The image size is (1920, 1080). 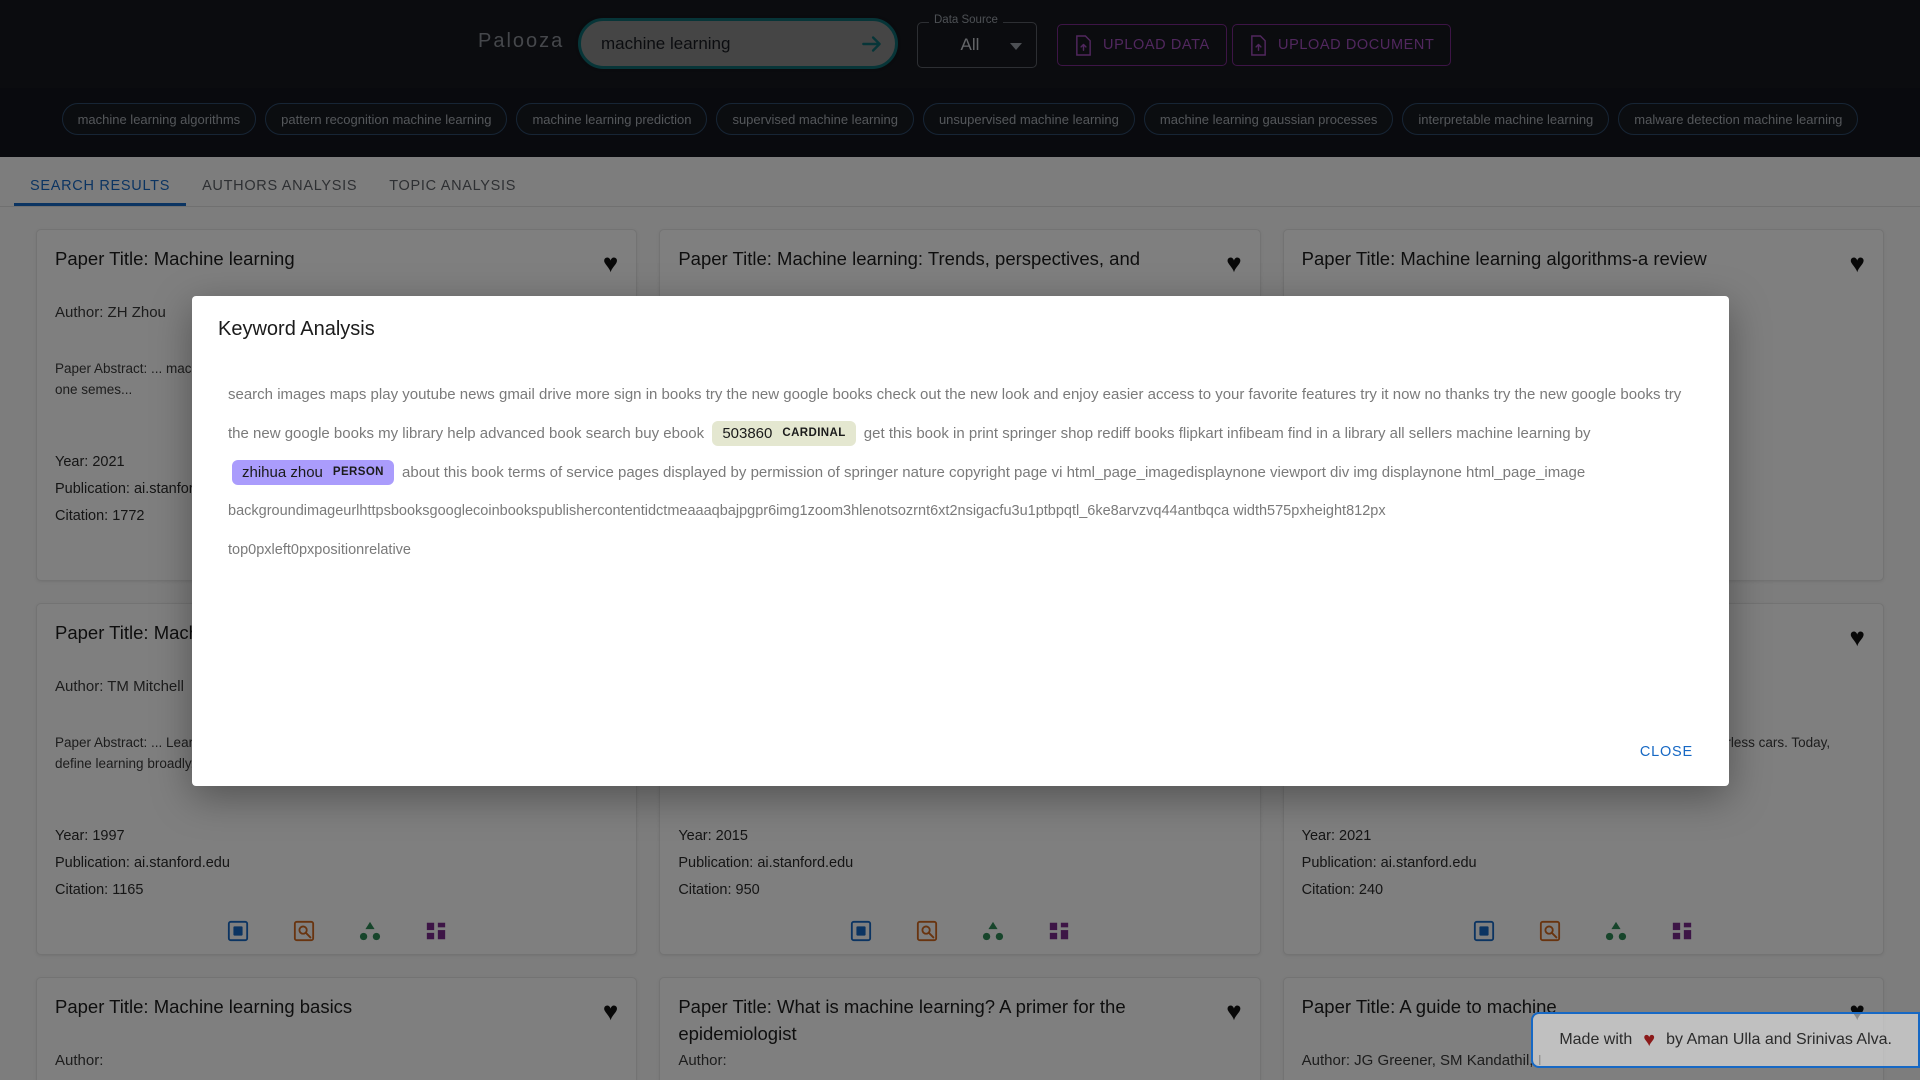 What do you see at coordinates (960, 757) in the screenshot?
I see `dialog-actions: CLOSE` at bounding box center [960, 757].